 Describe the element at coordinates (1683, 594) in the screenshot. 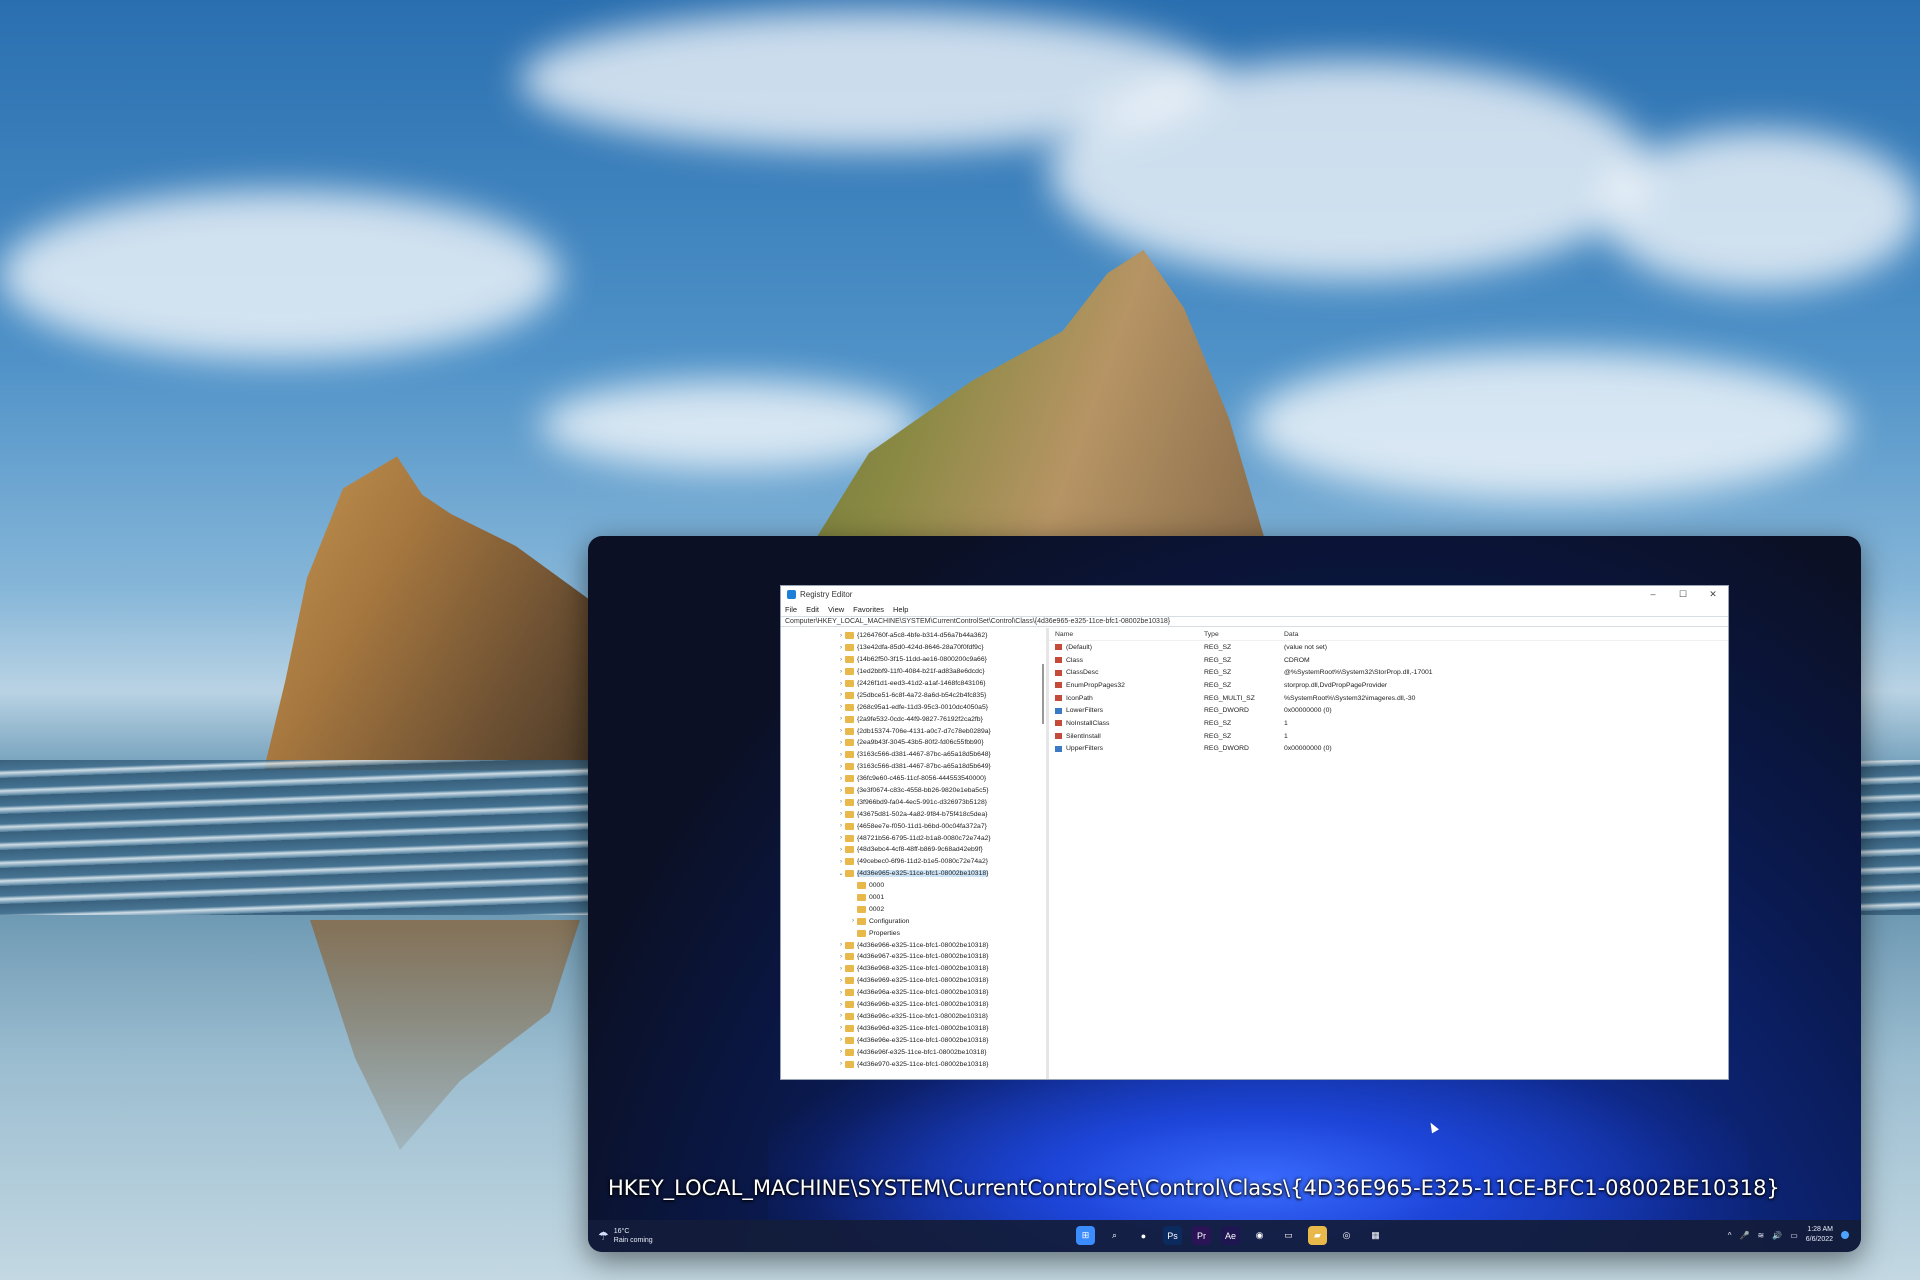

I see `maximize-button: ☐` at that location.